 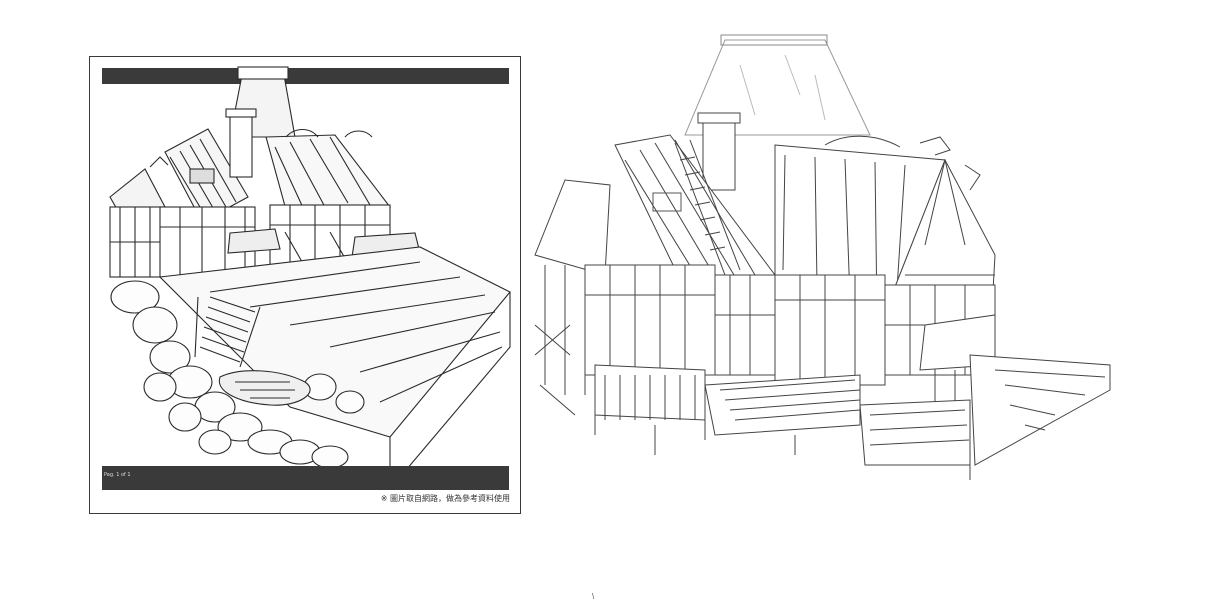 What do you see at coordinates (117, 475) in the screenshot?
I see `page-tag: Pag. 1 of 1` at bounding box center [117, 475].